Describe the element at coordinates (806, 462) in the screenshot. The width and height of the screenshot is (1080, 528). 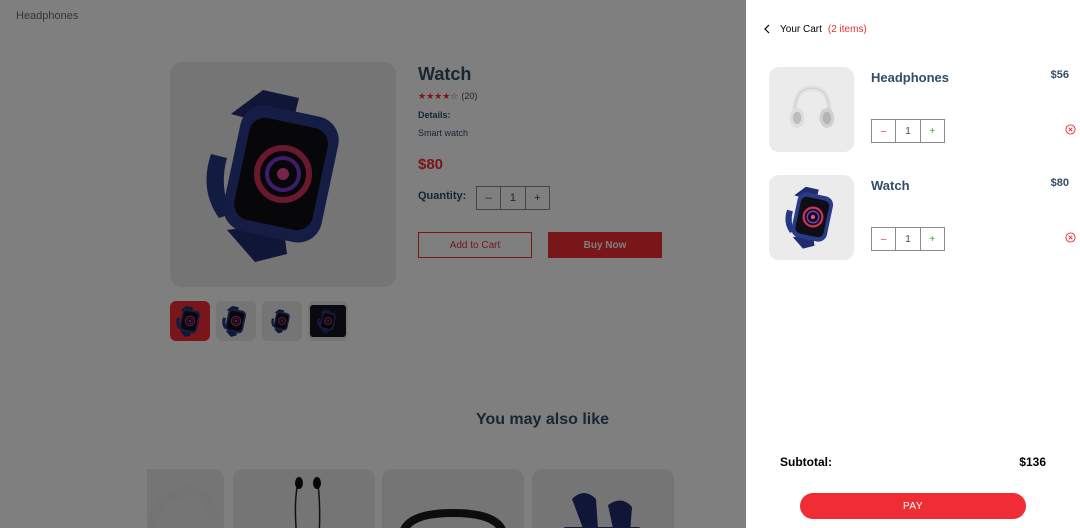
I see `subtotal-label: Subtotal:` at that location.